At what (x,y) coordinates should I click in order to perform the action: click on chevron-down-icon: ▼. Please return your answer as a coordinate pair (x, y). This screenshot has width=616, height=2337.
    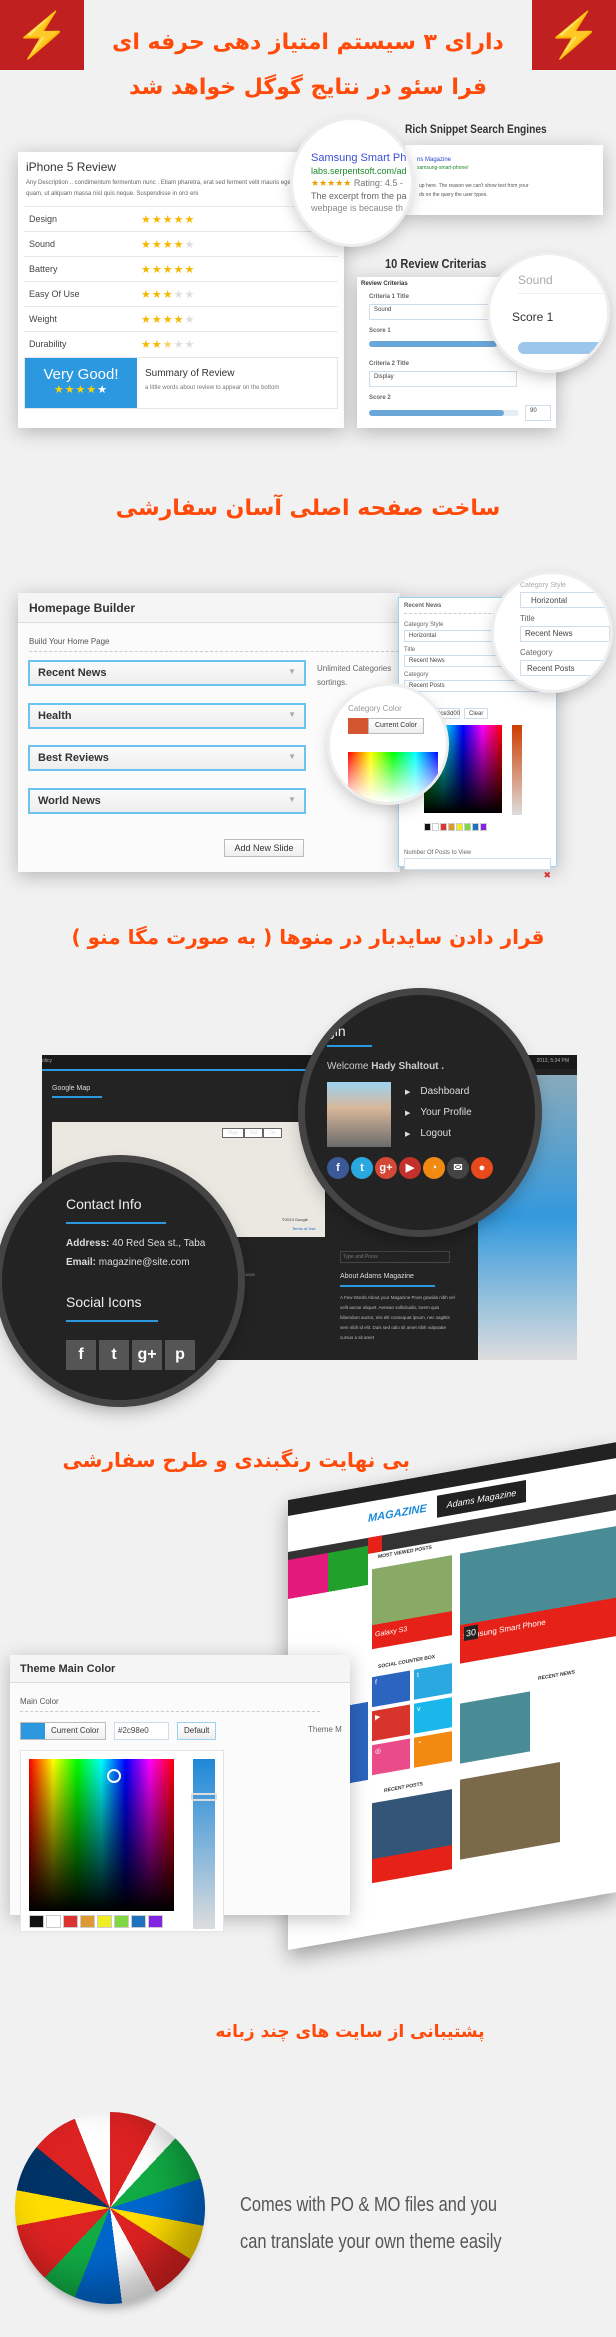
    Looking at the image, I should click on (292, 756).